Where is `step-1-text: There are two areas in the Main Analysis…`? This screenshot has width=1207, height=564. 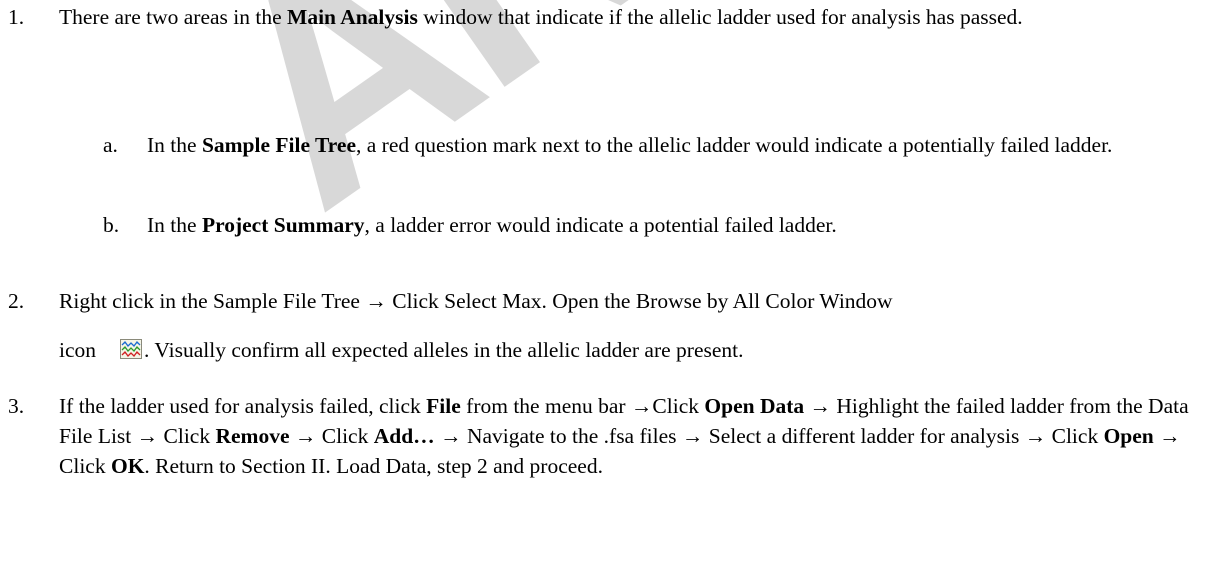
step-1-text: There are two areas in the Main Analysis… is located at coordinates (629, 17).